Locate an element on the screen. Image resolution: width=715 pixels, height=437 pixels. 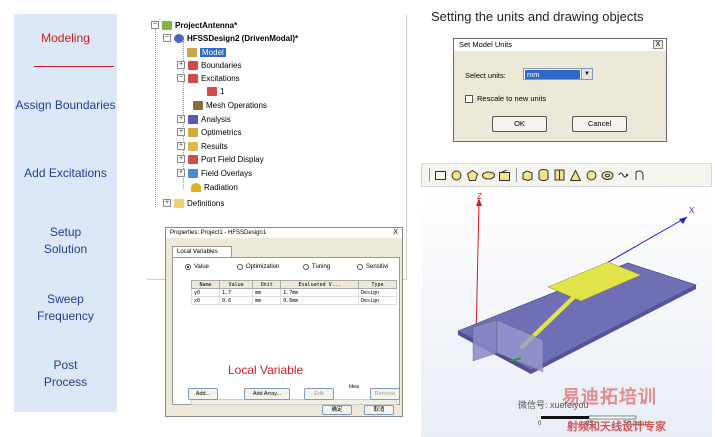
ok-button: OK is located at coordinates (519, 124).